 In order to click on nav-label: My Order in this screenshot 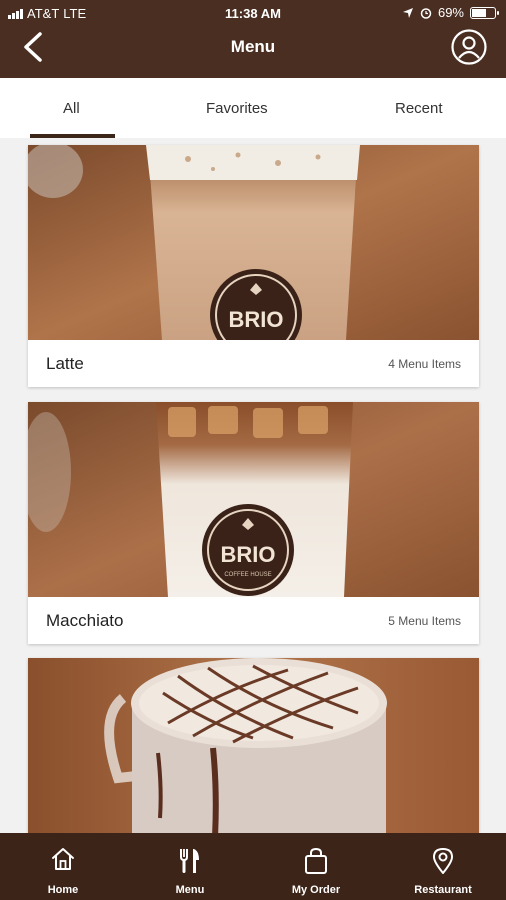, I will do `click(316, 890)`.